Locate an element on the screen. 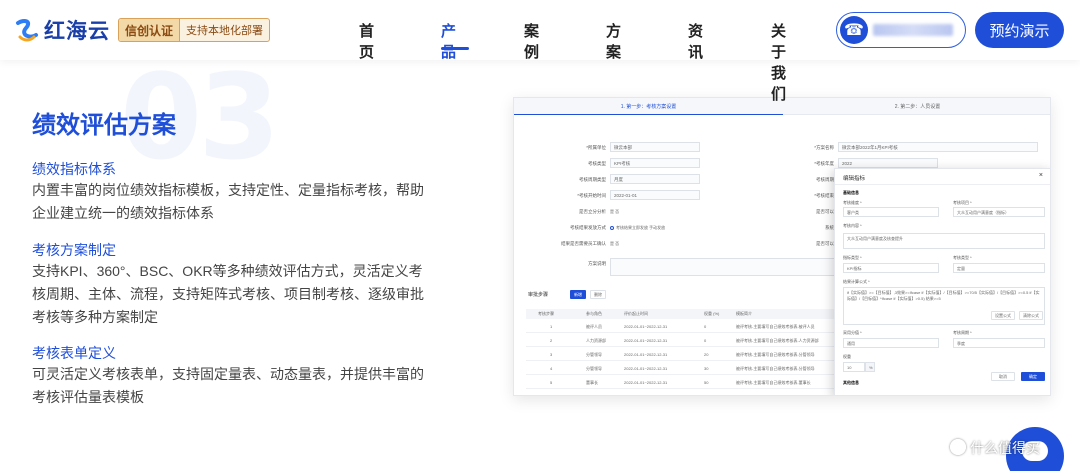 The image size is (1080, 471). table-cell: 30 is located at coordinates (706, 368).